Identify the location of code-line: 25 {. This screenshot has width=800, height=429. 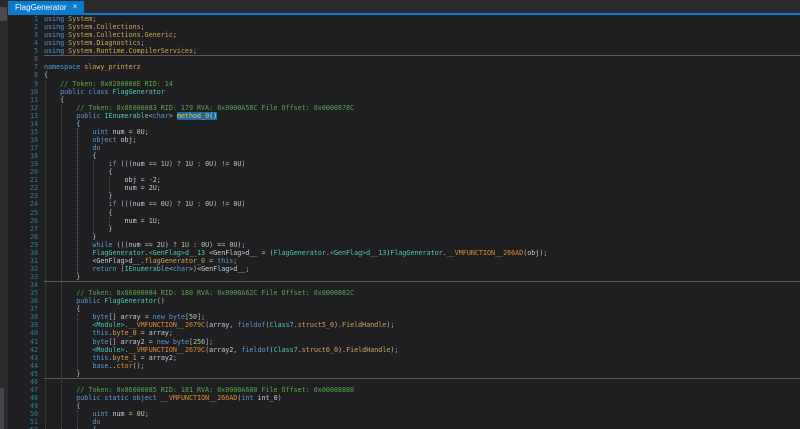
(404, 213).